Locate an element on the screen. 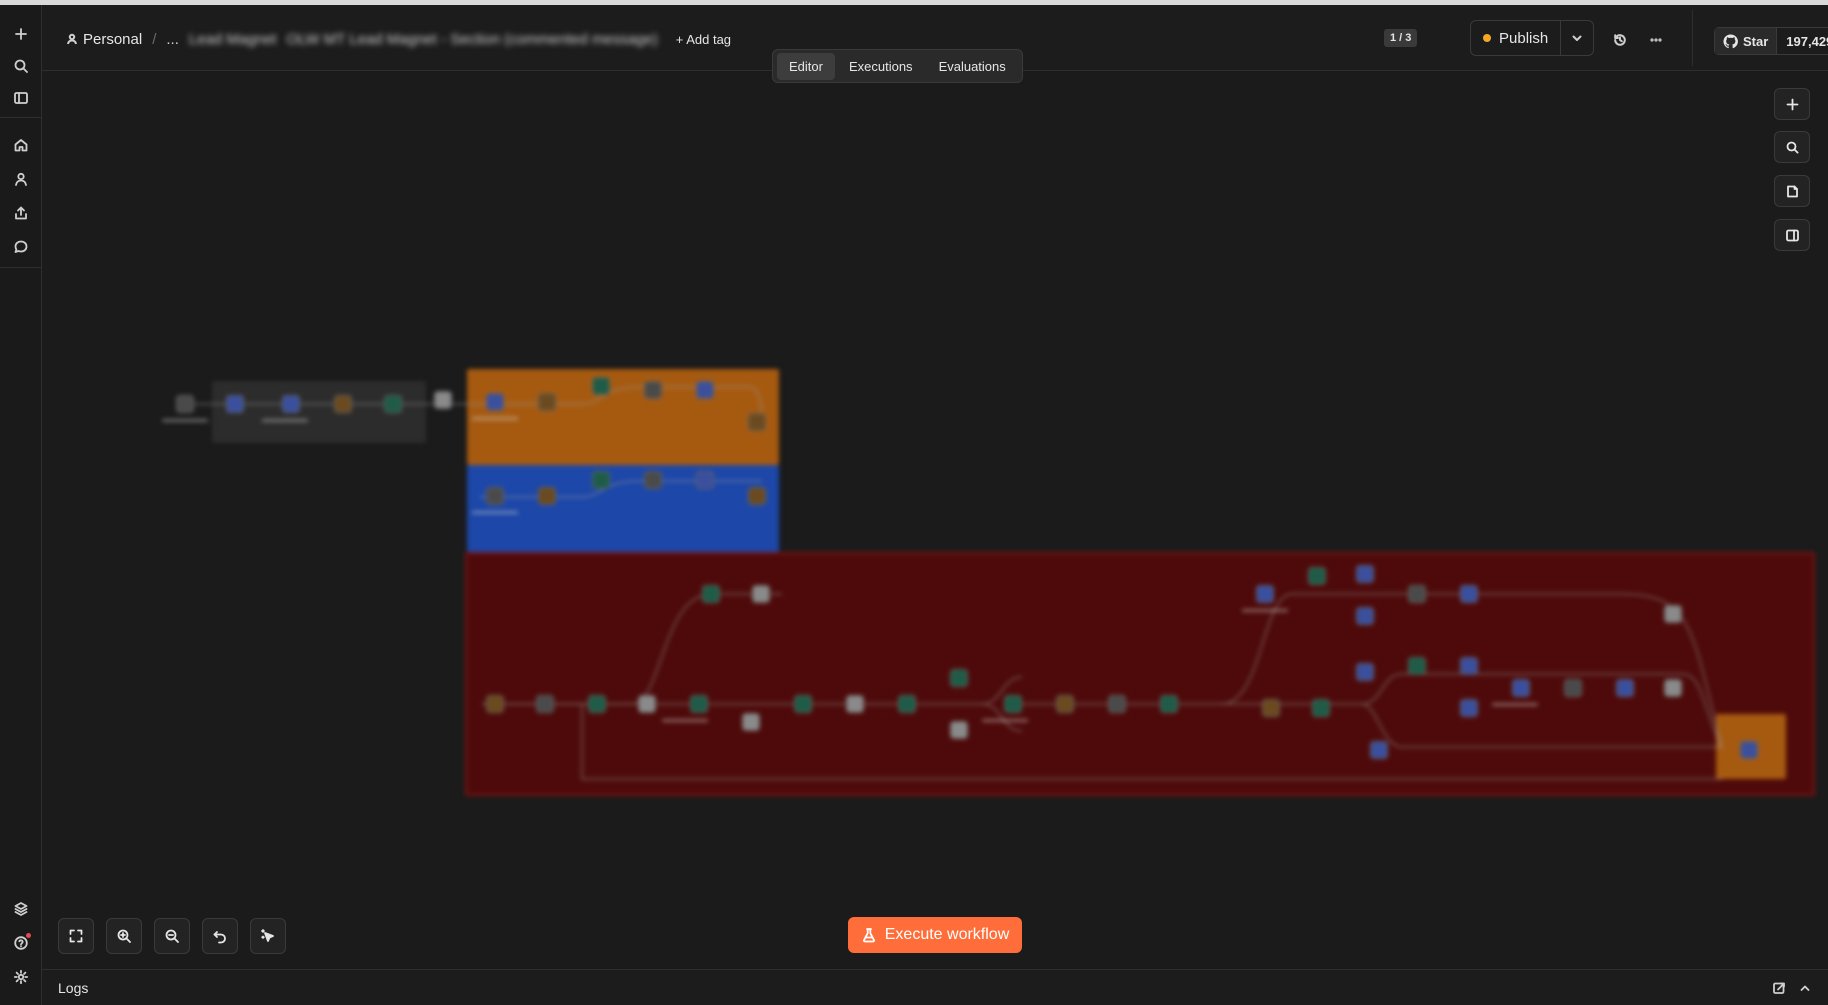  toggle-panel-button is located at coordinates (1792, 235).